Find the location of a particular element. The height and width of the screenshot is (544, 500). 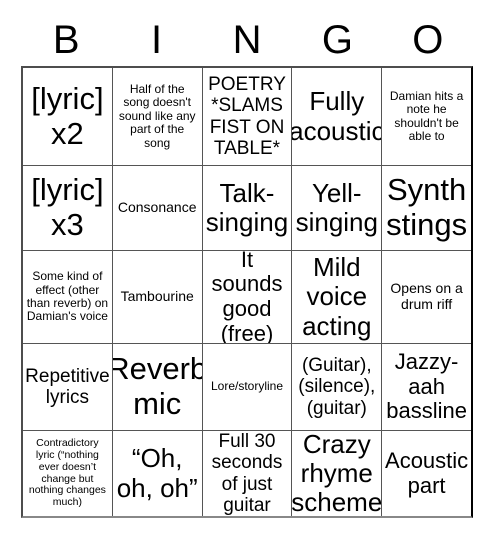

bingo-cell: Mild voice acting is located at coordinates (337, 297).